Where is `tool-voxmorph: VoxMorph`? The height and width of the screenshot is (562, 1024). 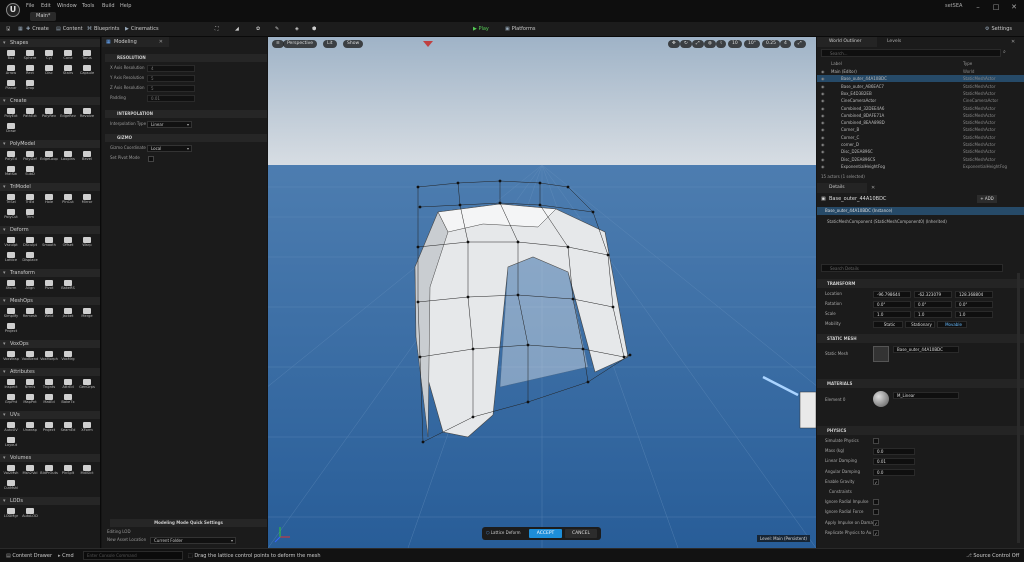 tool-voxmorph: VoxMorph is located at coordinates (49, 357).